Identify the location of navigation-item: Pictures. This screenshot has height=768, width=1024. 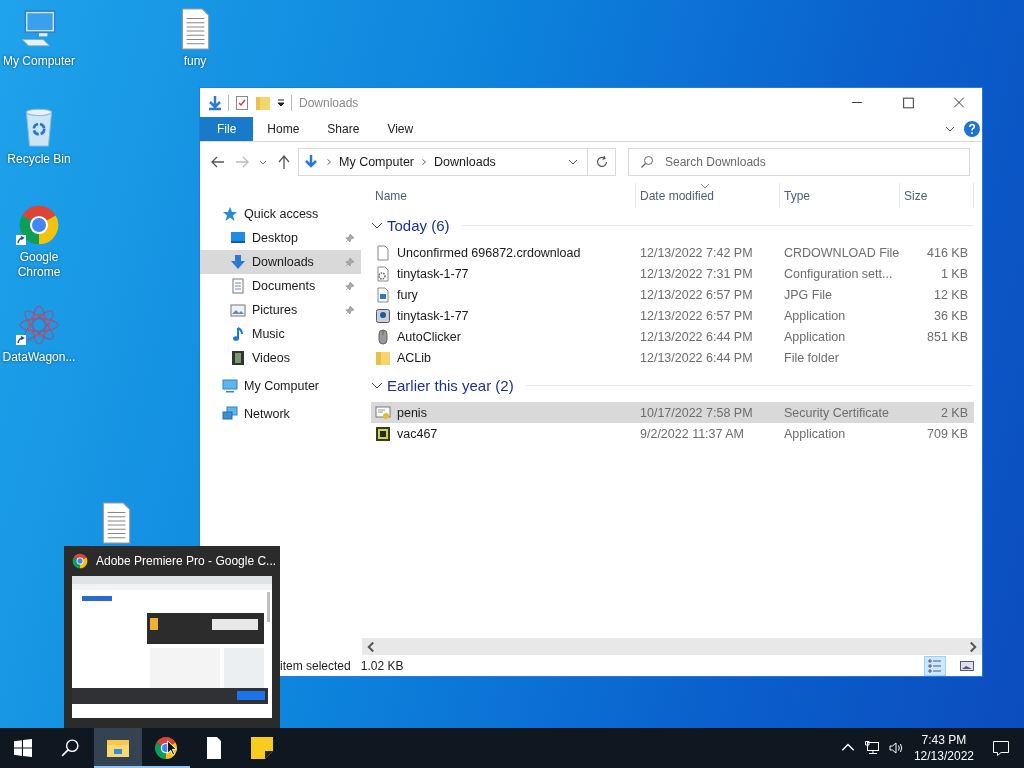
(280, 310).